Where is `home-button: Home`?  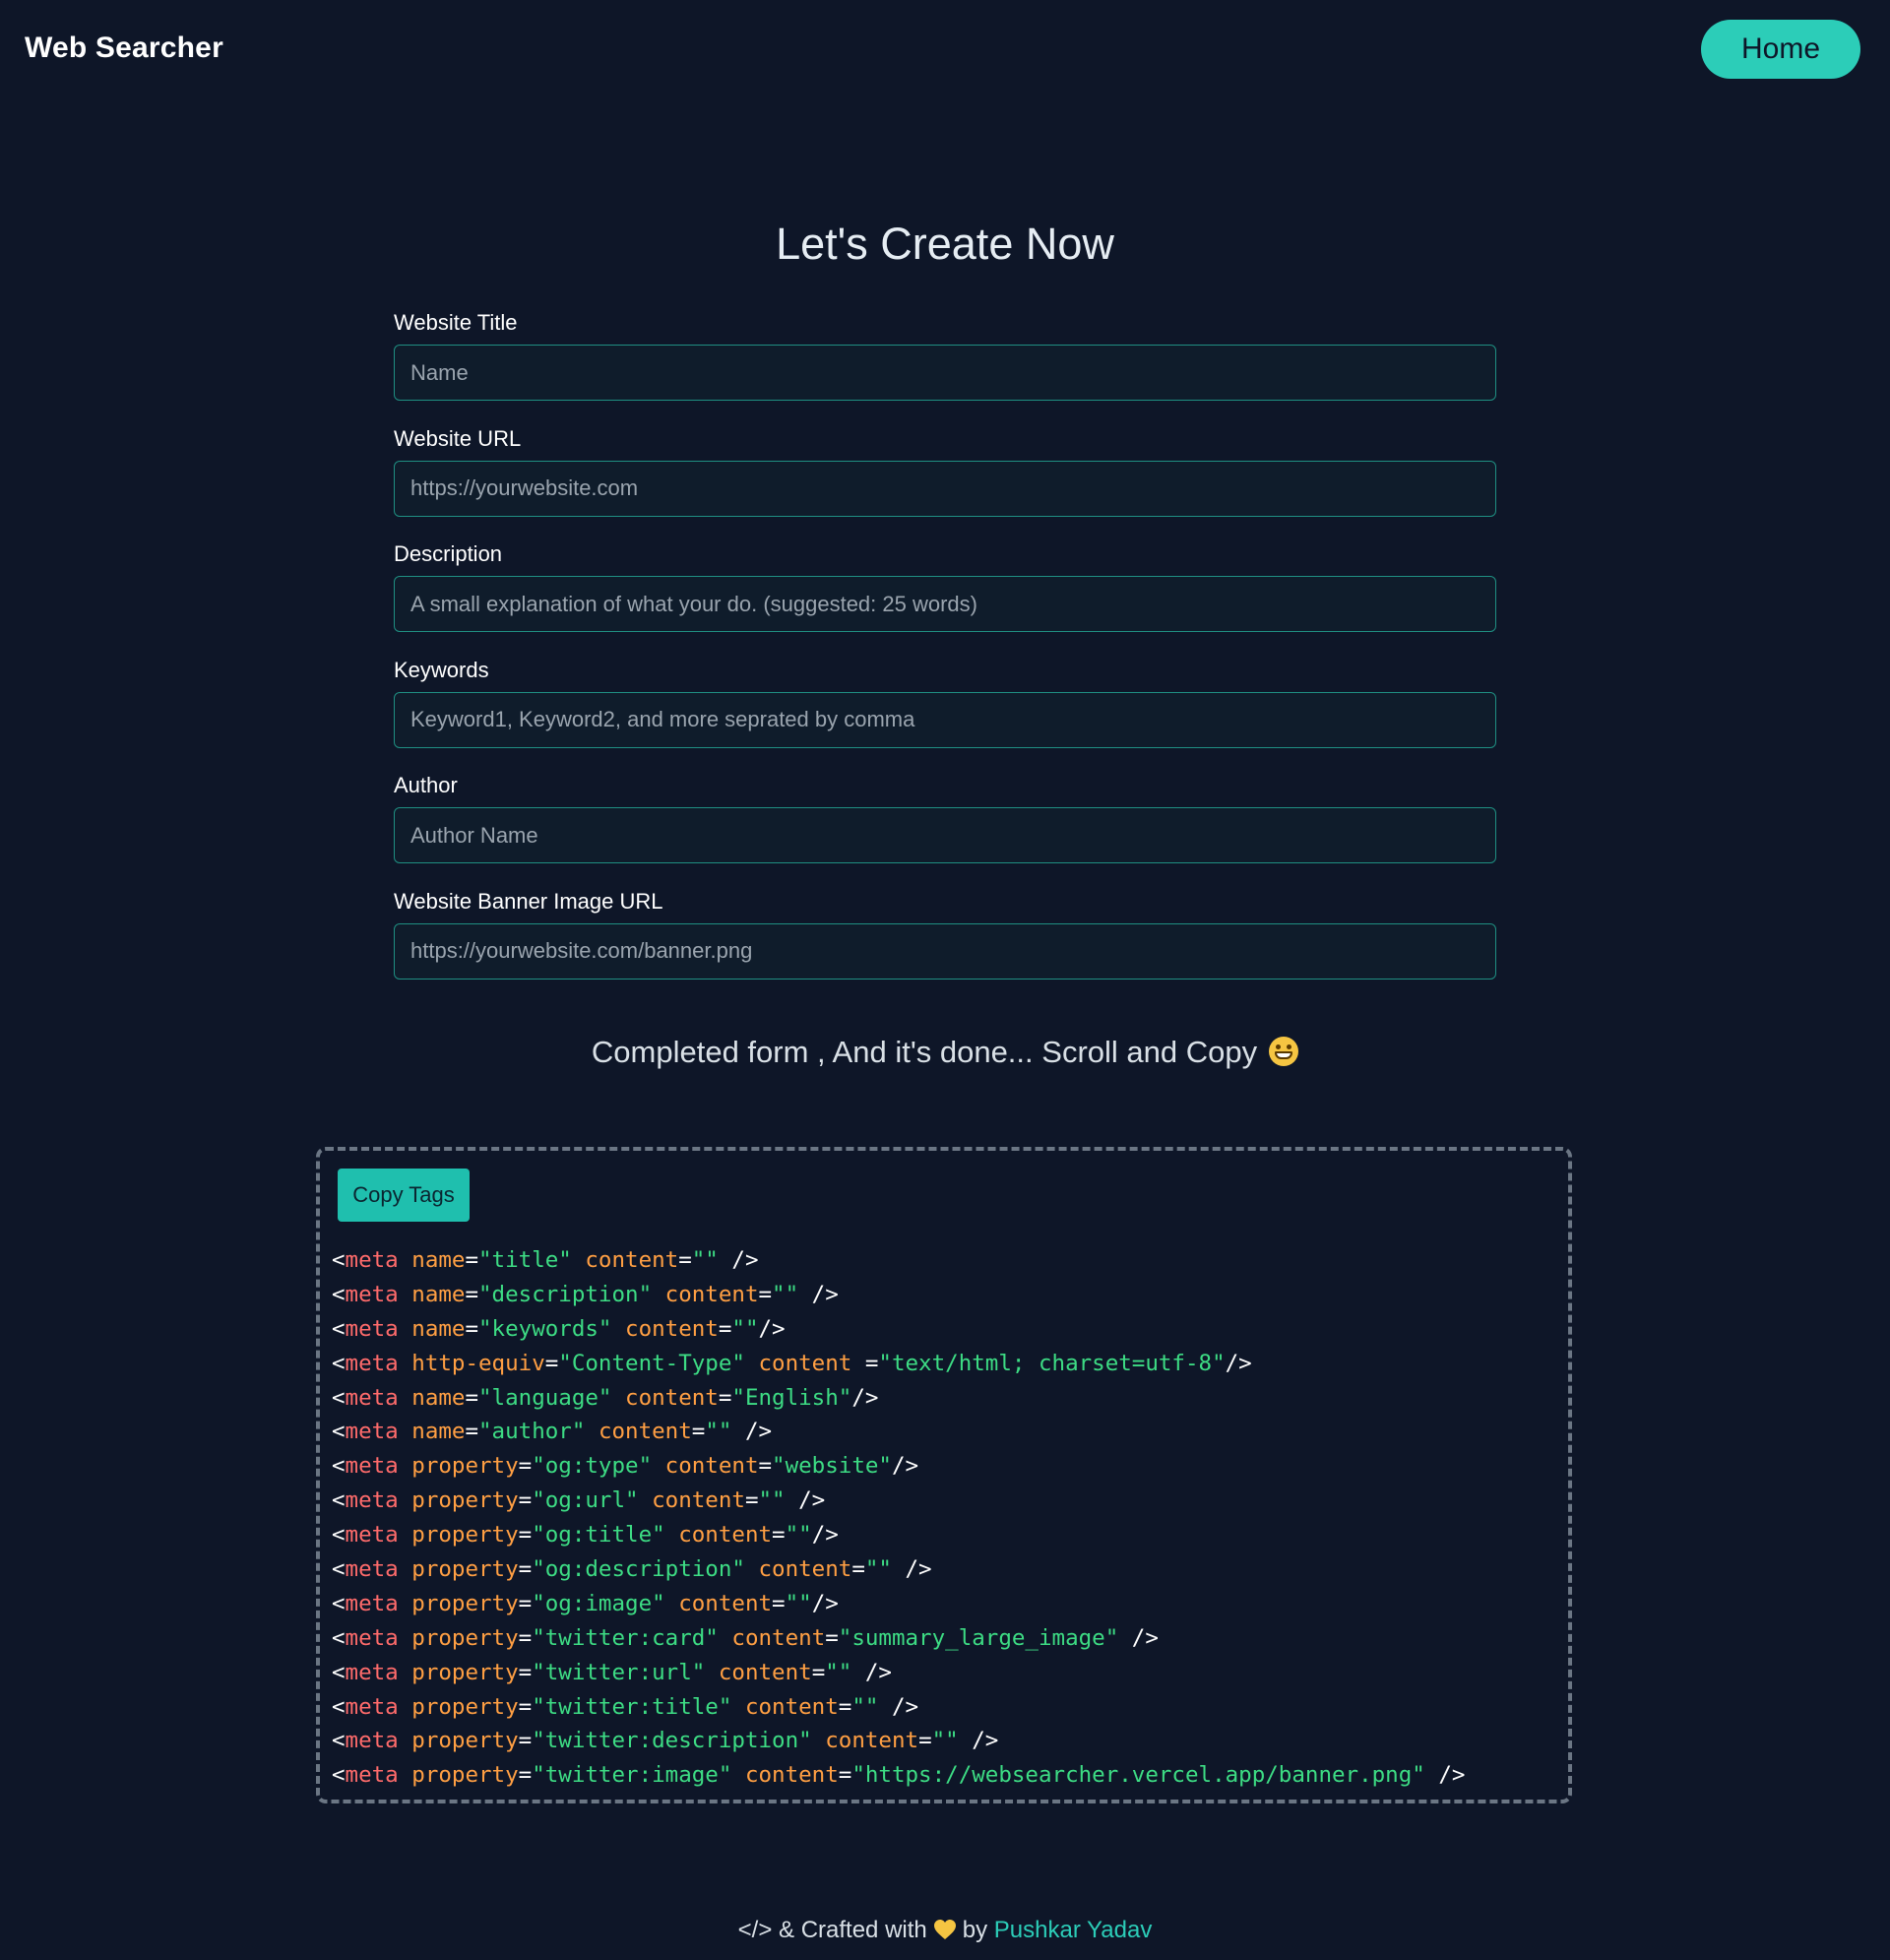
home-button: Home is located at coordinates (1780, 49).